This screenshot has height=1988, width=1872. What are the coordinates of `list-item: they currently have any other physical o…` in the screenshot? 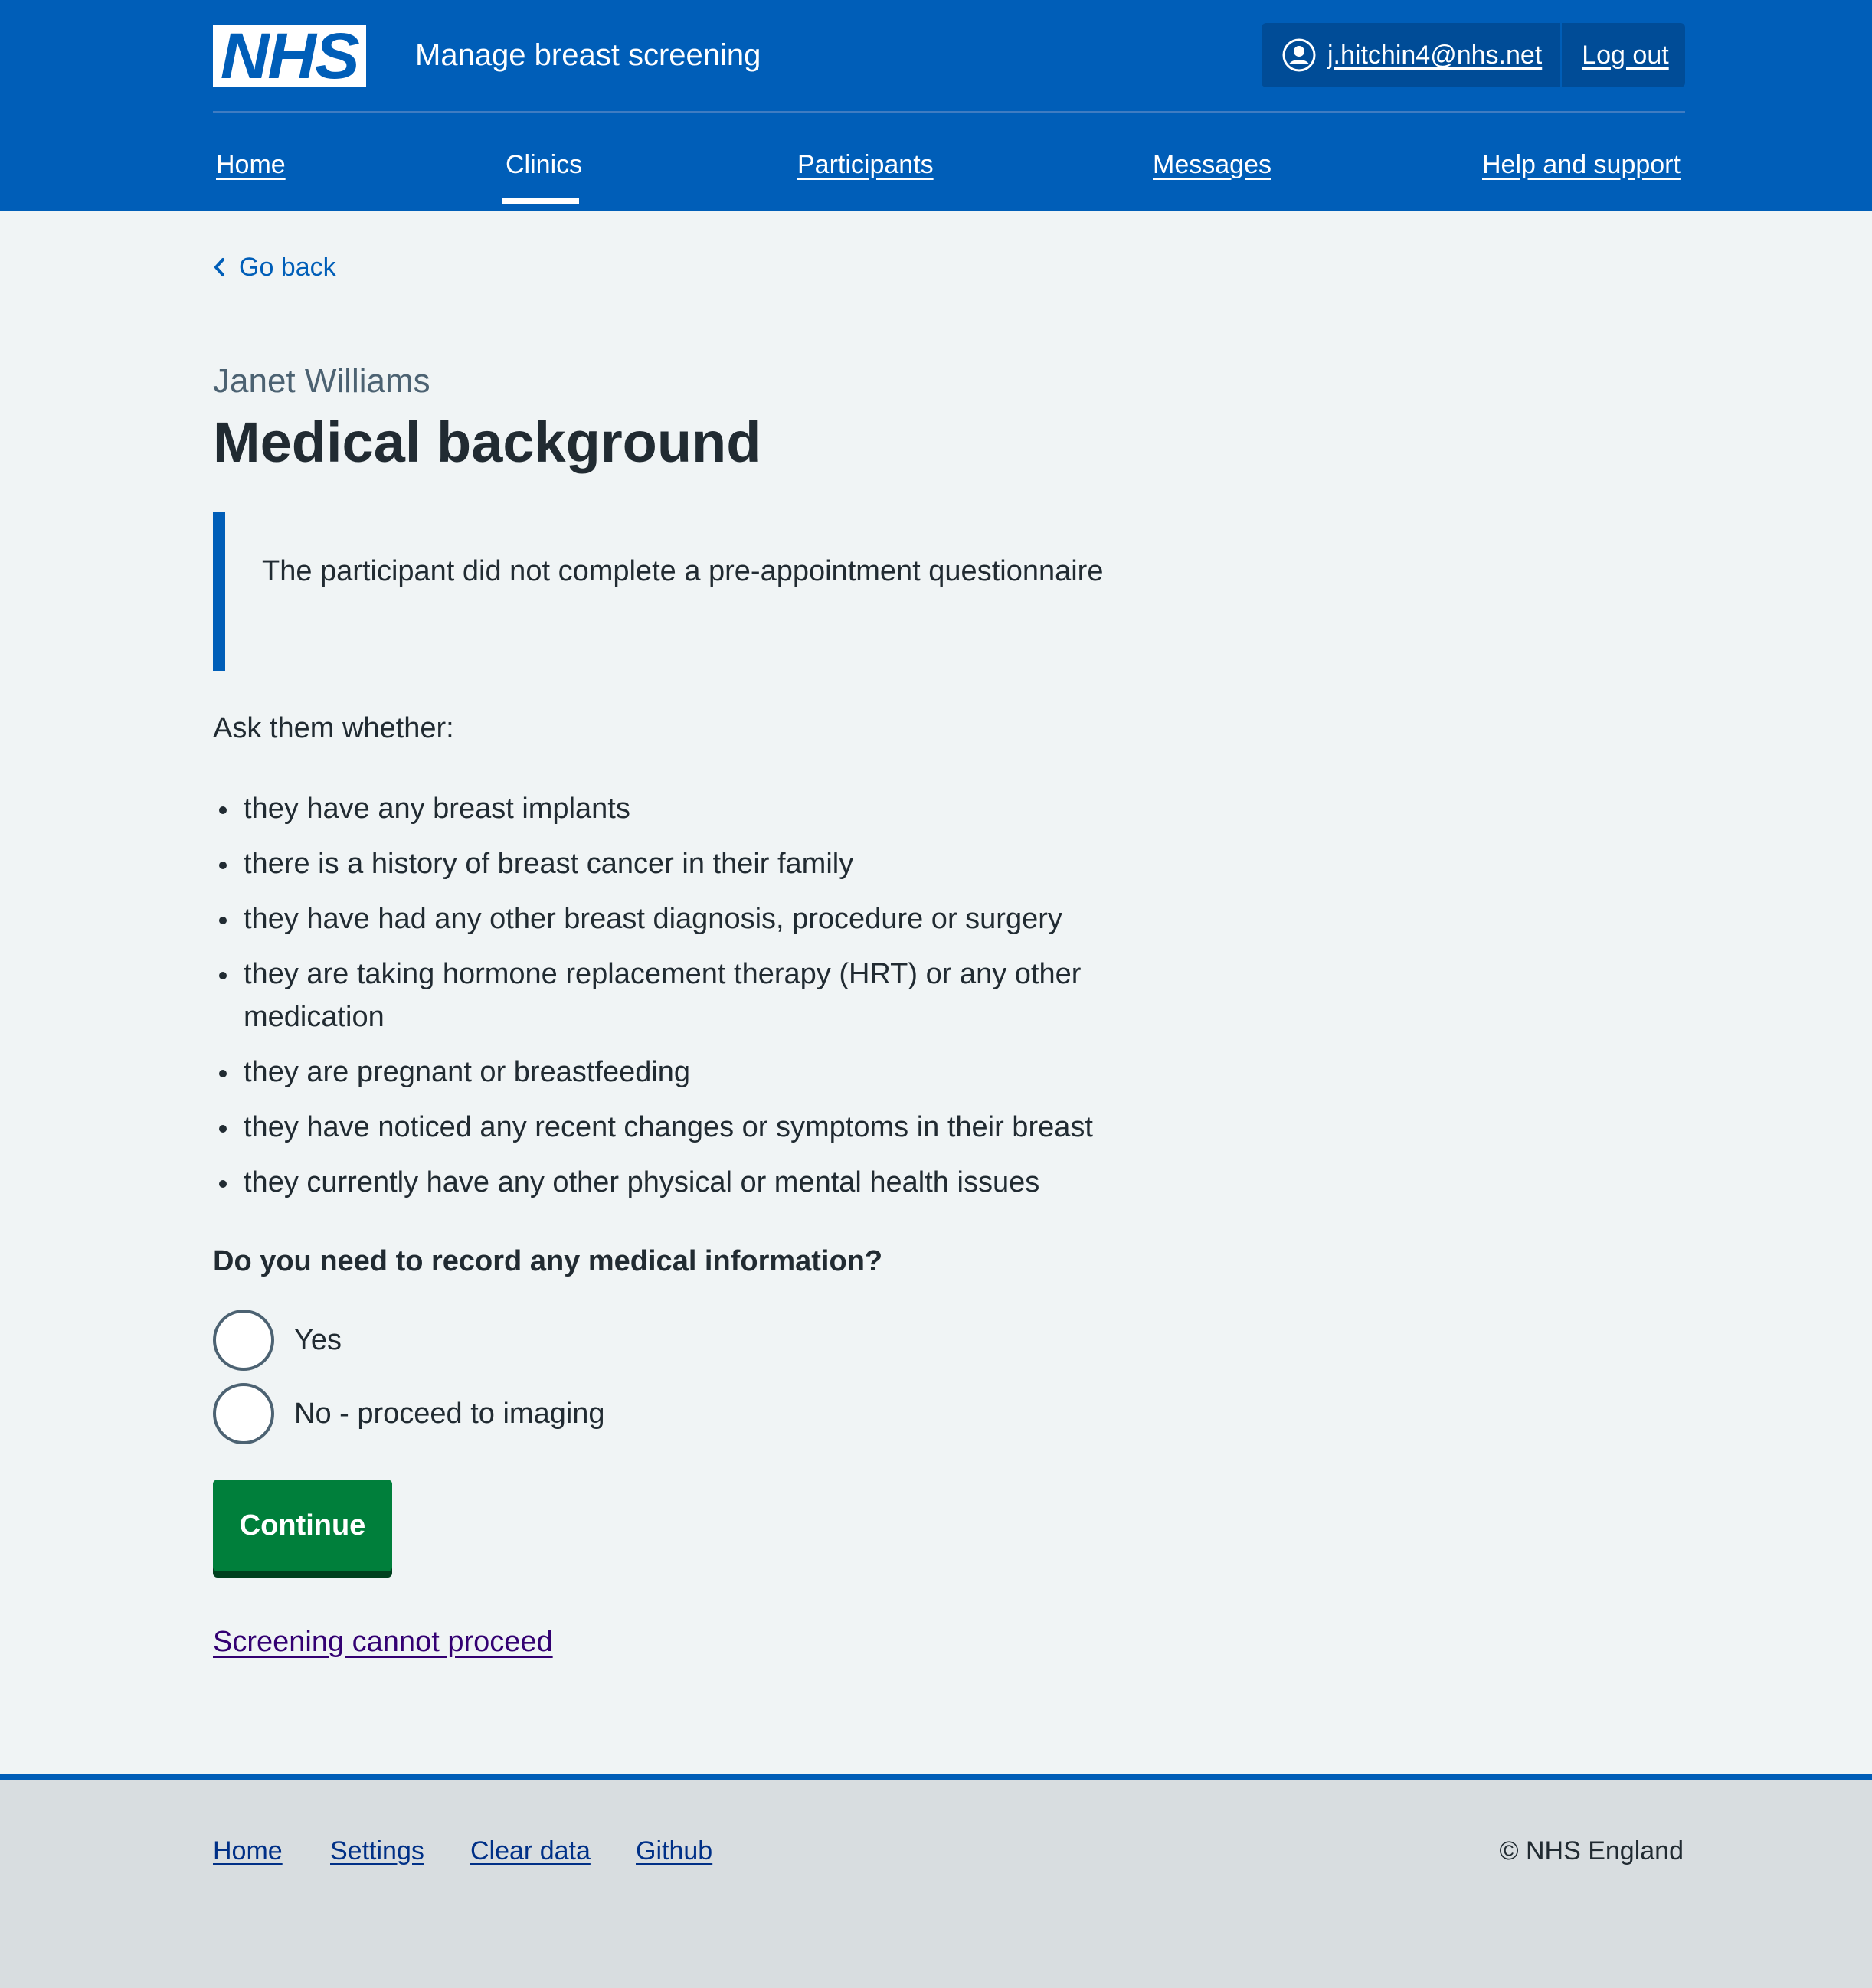 It's located at (711, 1182).